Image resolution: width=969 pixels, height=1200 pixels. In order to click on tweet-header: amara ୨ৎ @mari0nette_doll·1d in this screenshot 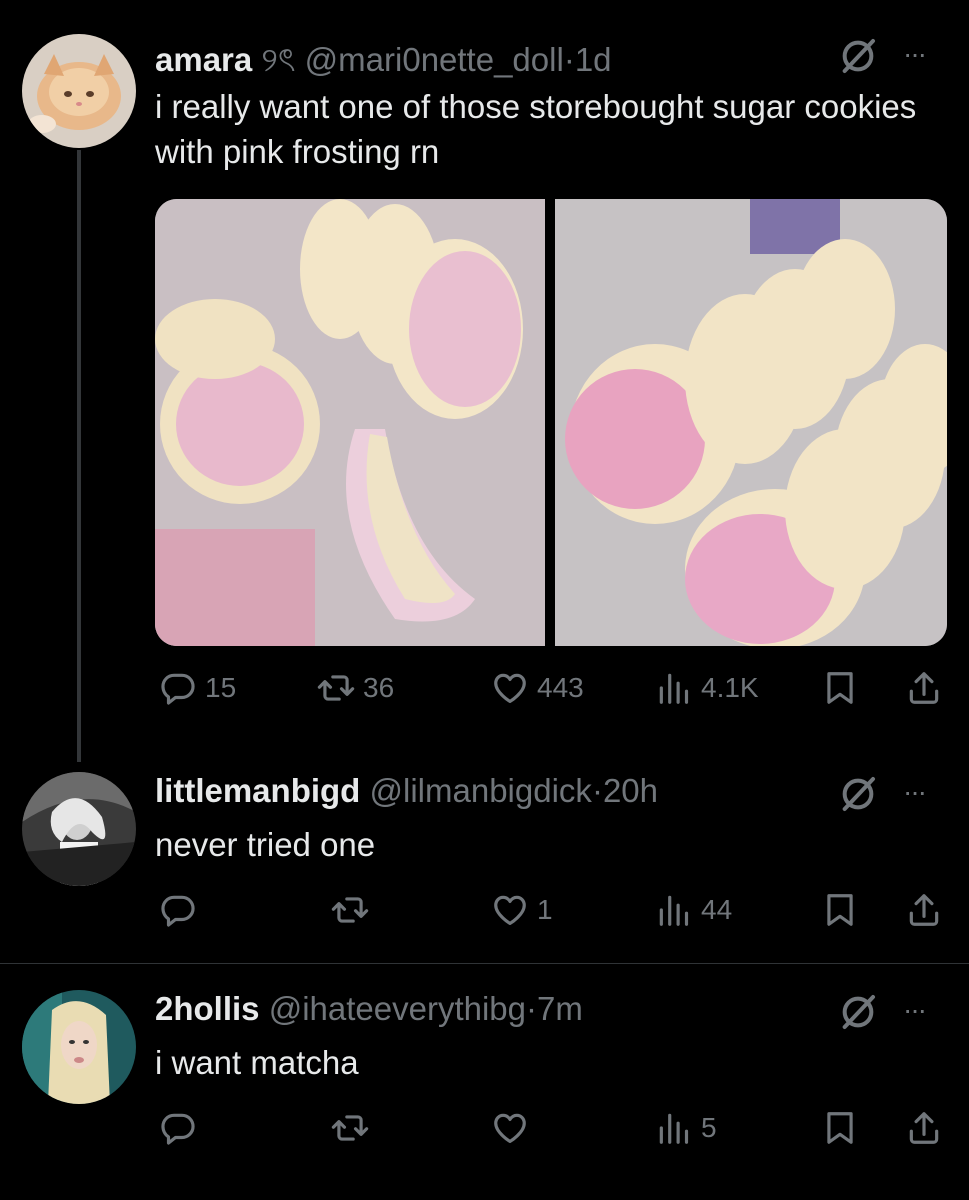, I will do `click(383, 62)`.